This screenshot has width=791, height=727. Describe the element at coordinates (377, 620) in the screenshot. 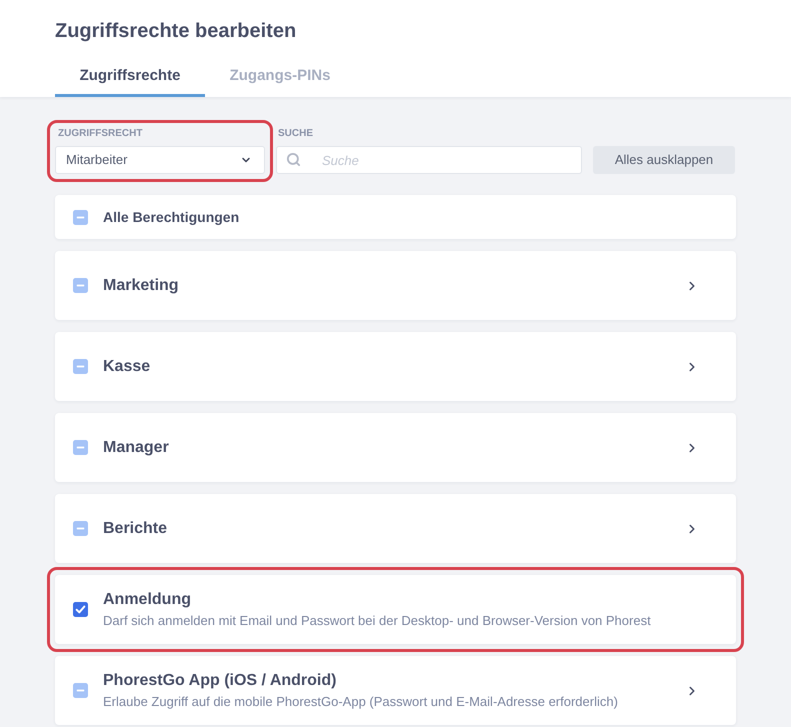

I see `permission-description: Darf sich anmelden mit Email und Passwort bei der Desktop- und Browser-Version von Phorest` at that location.